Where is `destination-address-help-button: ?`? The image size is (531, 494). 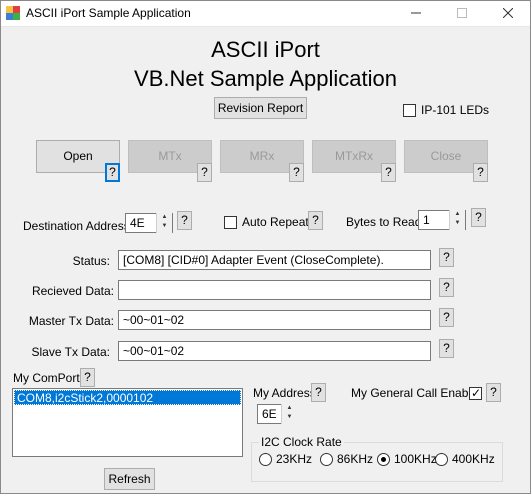
destination-address-help-button: ? is located at coordinates (184, 220).